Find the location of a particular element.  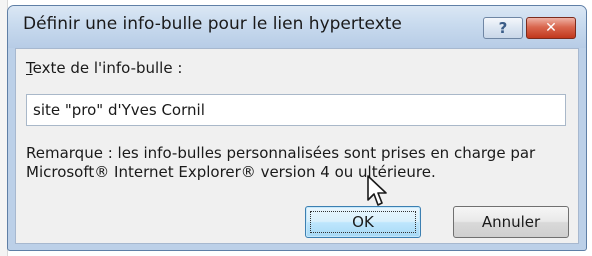

cancel-button-label: Annuler is located at coordinates (511, 222).